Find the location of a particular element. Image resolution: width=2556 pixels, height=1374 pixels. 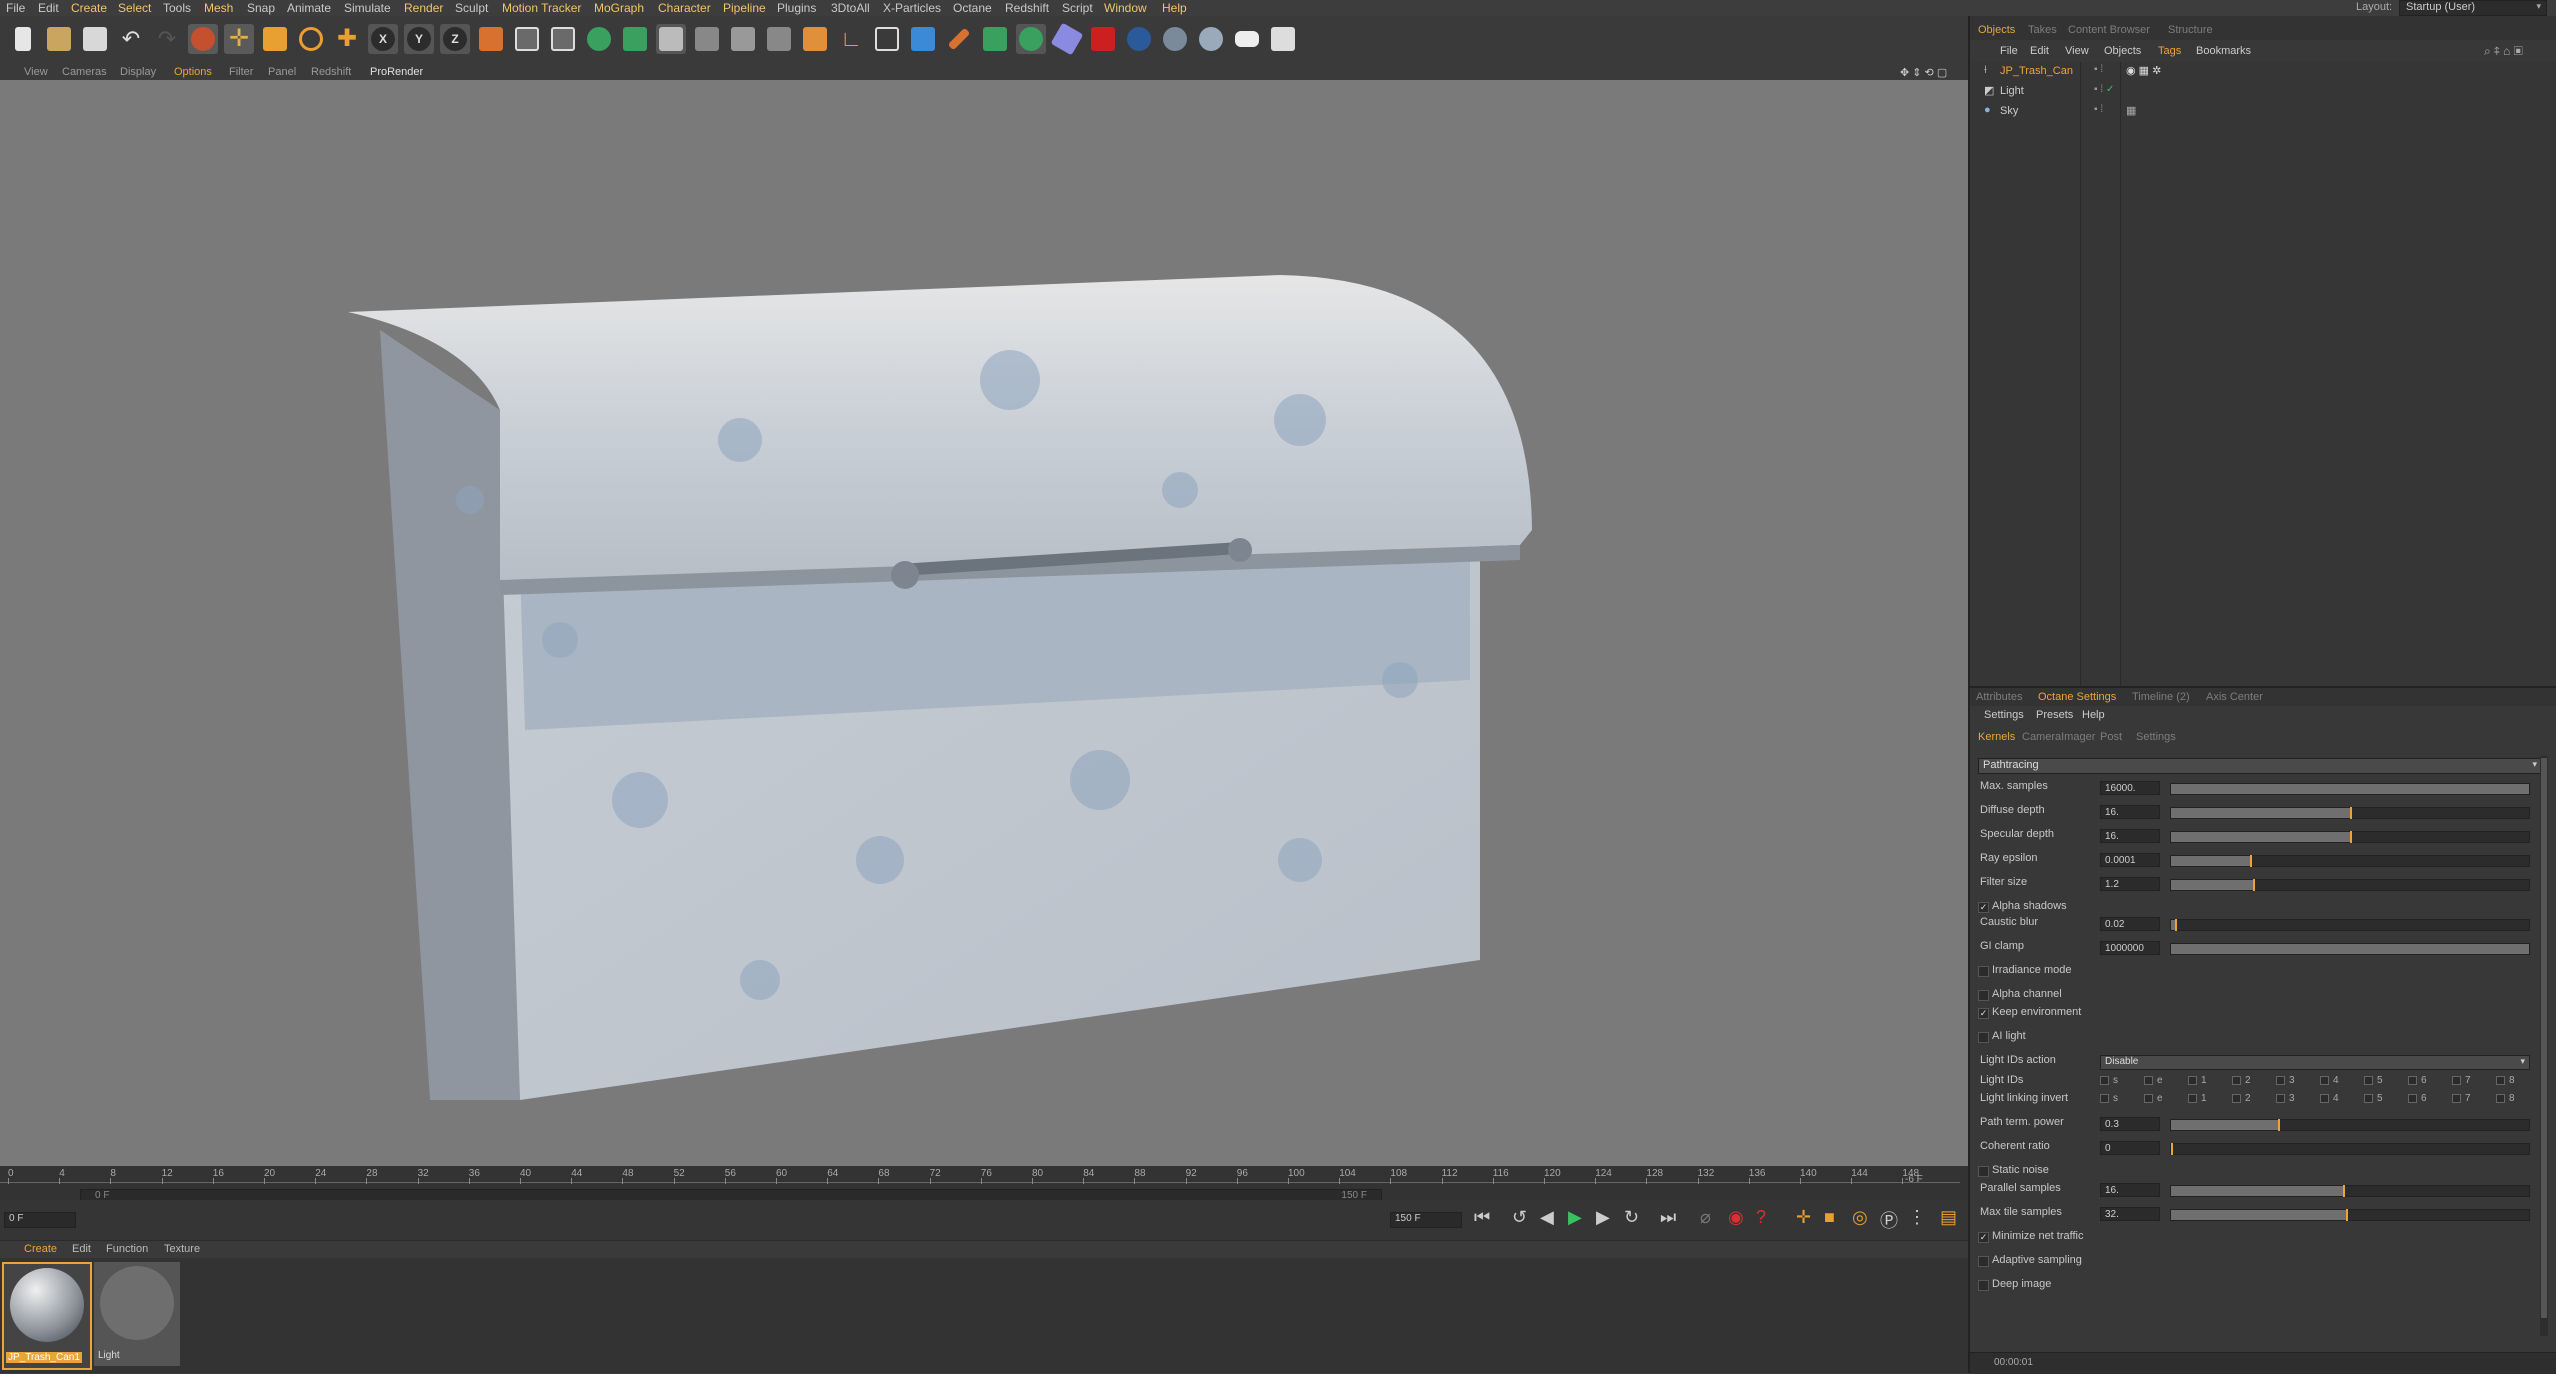

deformer-button: ∟ is located at coordinates (851, 39).